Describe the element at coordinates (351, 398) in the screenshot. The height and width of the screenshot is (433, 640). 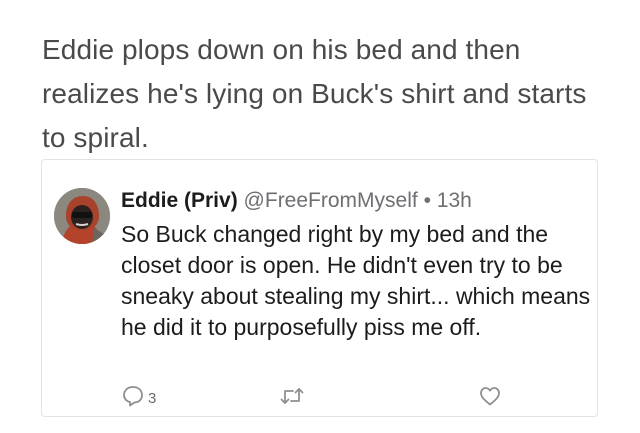
I see `tweet-actions: 3` at that location.